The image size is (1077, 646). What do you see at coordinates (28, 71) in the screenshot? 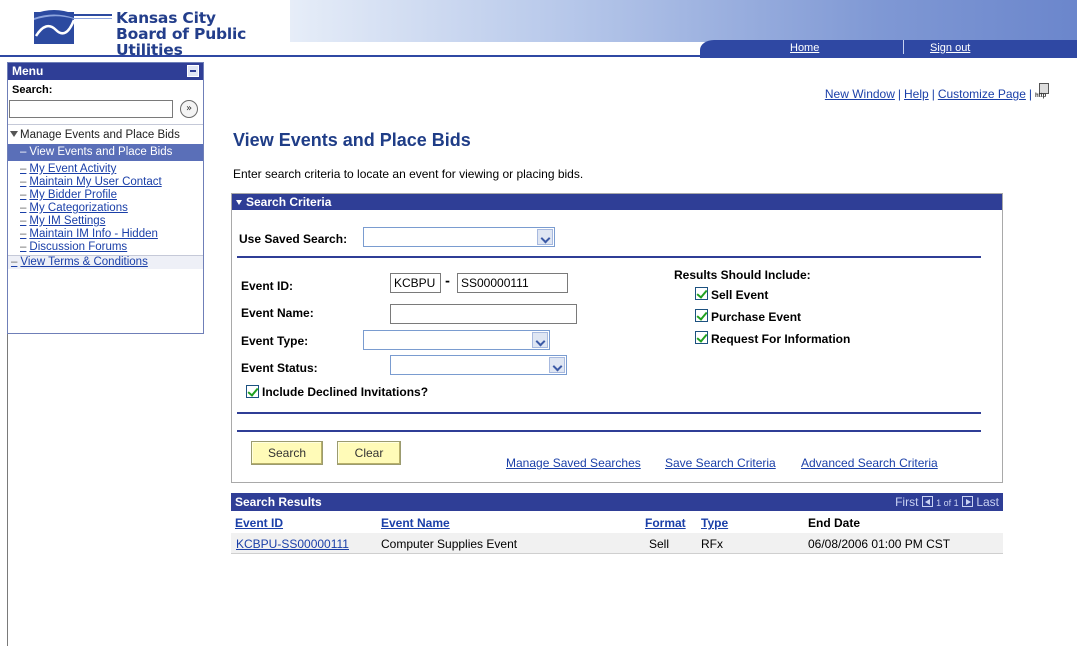
I see `menu-title: Menu` at bounding box center [28, 71].